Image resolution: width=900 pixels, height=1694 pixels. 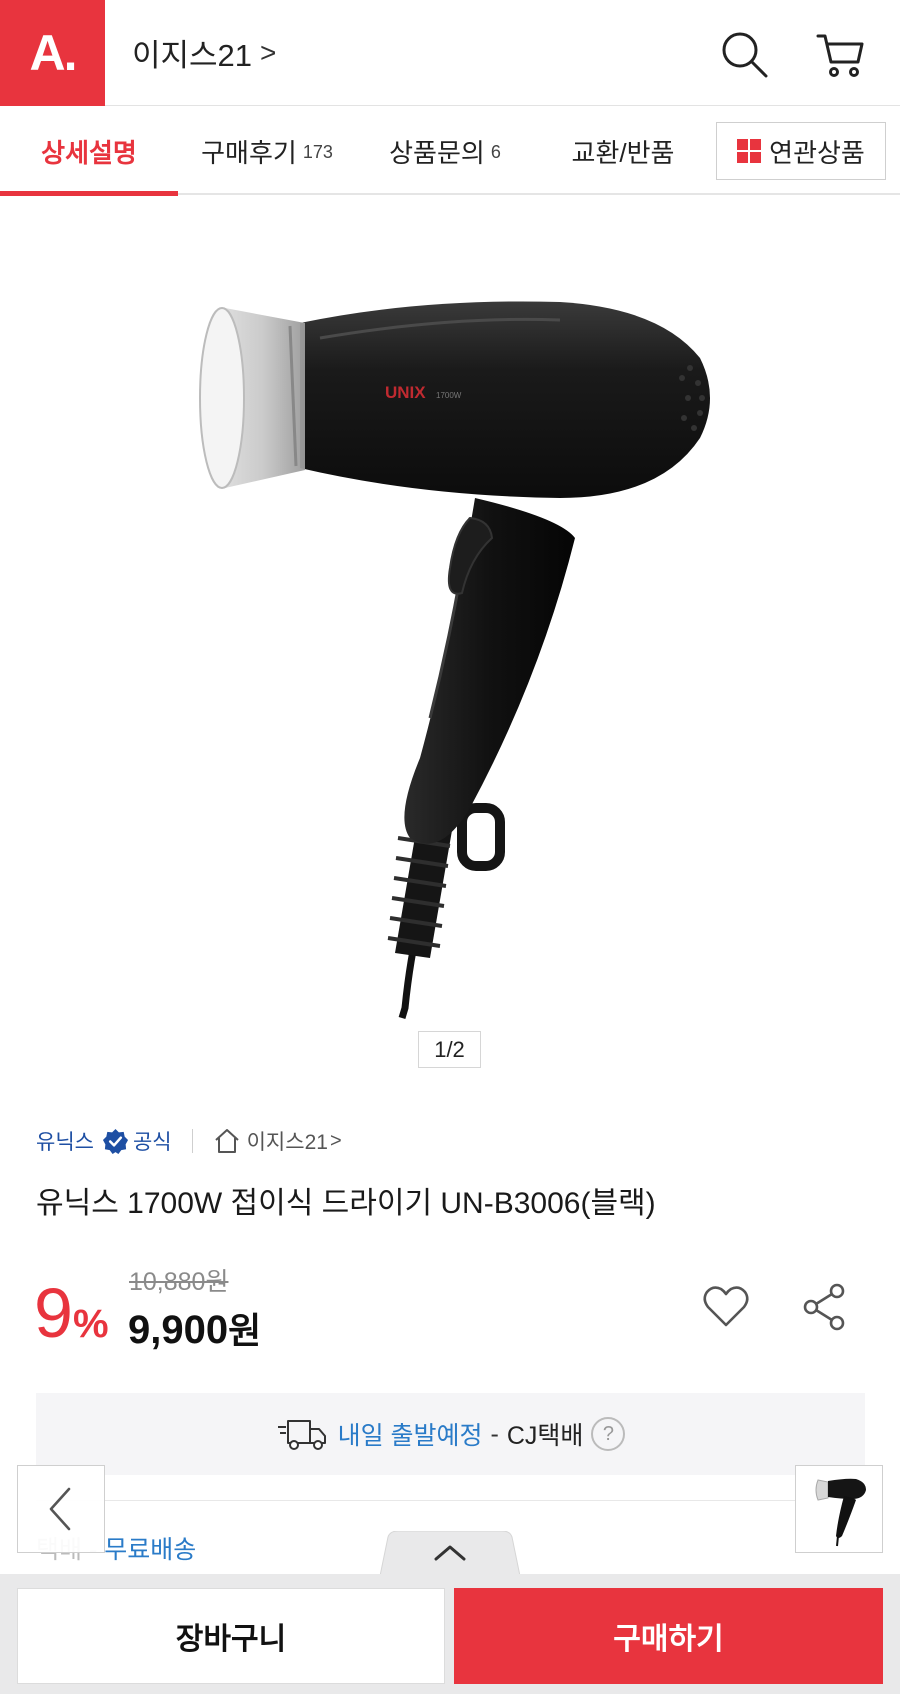 What do you see at coordinates (192, 55) in the screenshot?
I see `store-name: 이지스21` at bounding box center [192, 55].